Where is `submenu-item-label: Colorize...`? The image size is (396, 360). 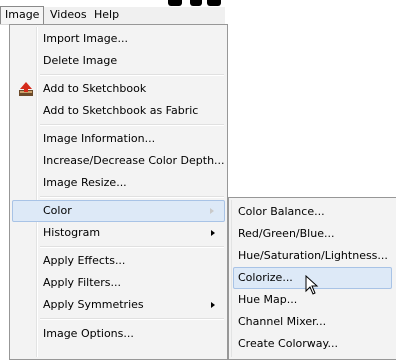
submenu-item-label: Colorize... is located at coordinates (265, 277).